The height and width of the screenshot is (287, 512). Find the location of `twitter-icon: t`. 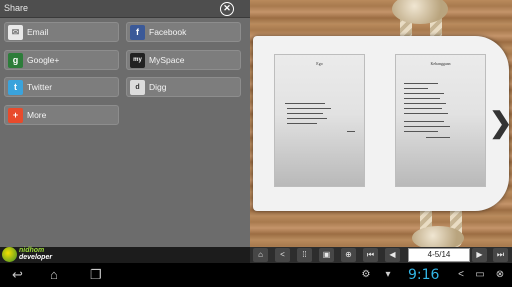

twitter-icon: t is located at coordinates (15, 87).